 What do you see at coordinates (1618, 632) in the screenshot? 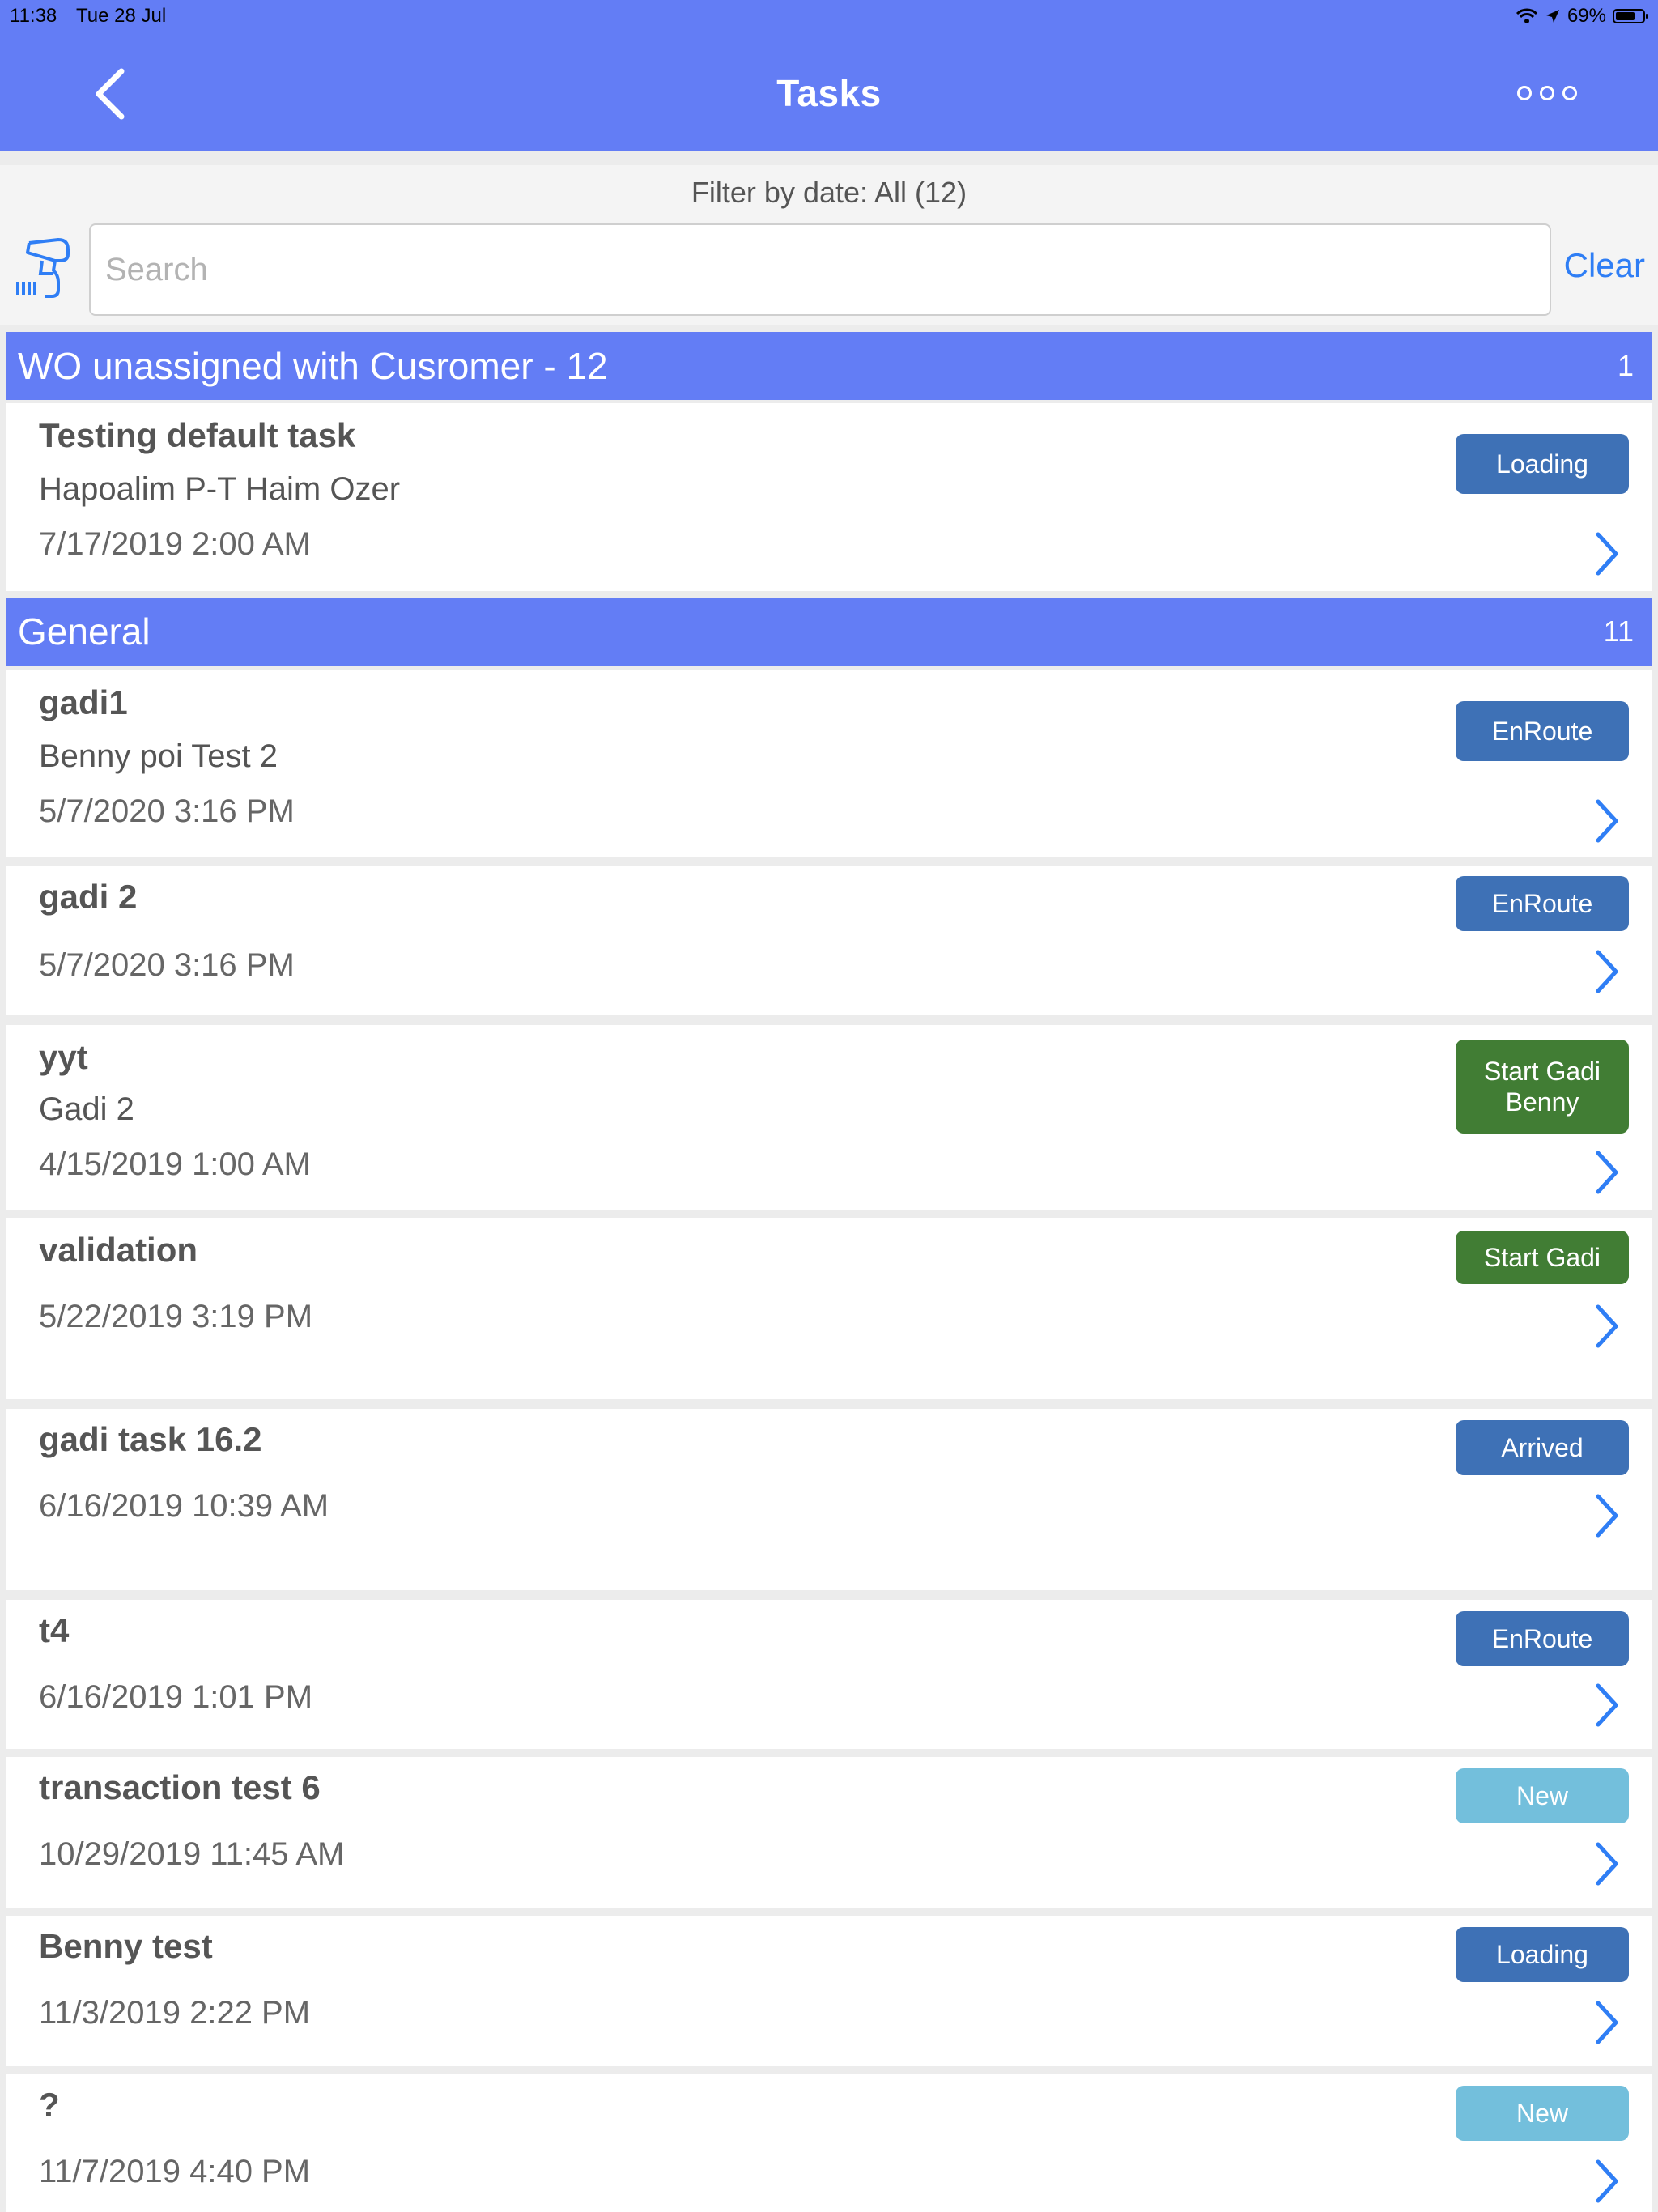
I see `section-count: 11` at bounding box center [1618, 632].